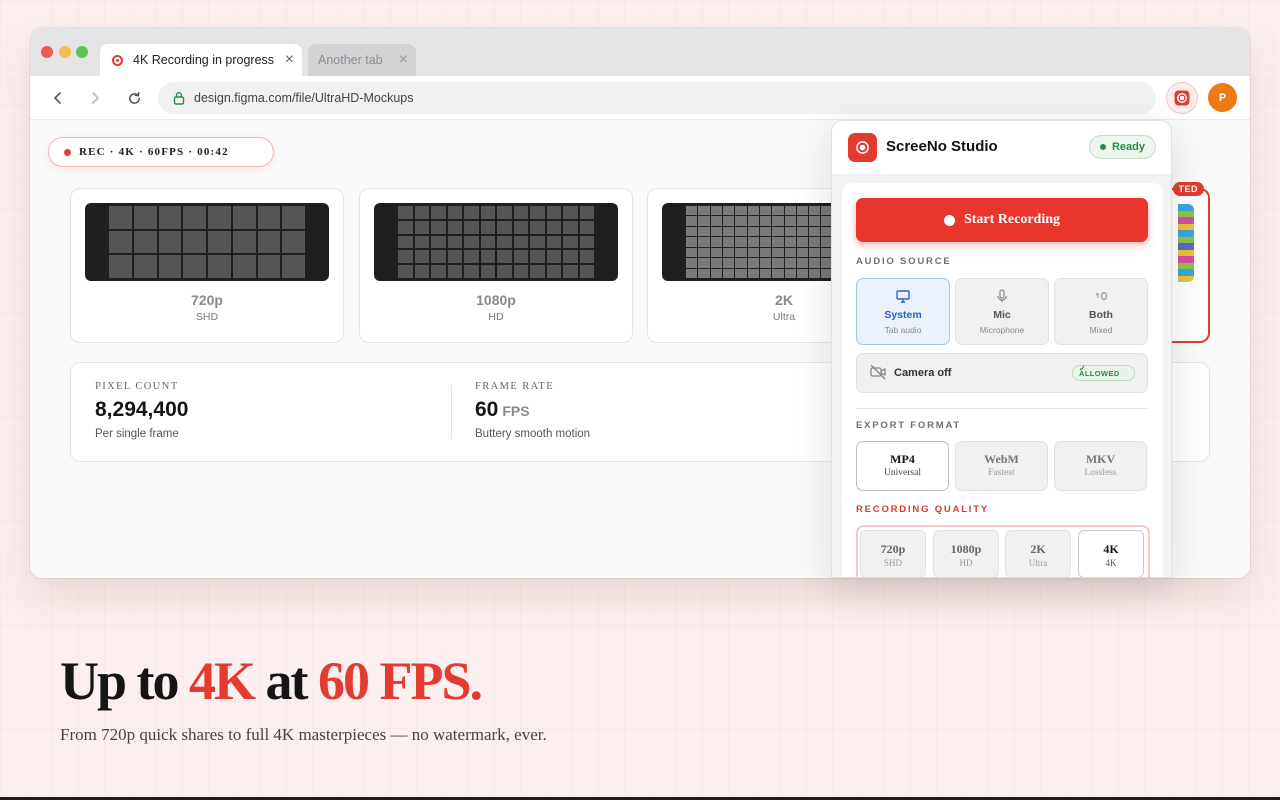  What do you see at coordinates (137, 434) in the screenshot?
I see `stat-desc: Per single frame` at bounding box center [137, 434].